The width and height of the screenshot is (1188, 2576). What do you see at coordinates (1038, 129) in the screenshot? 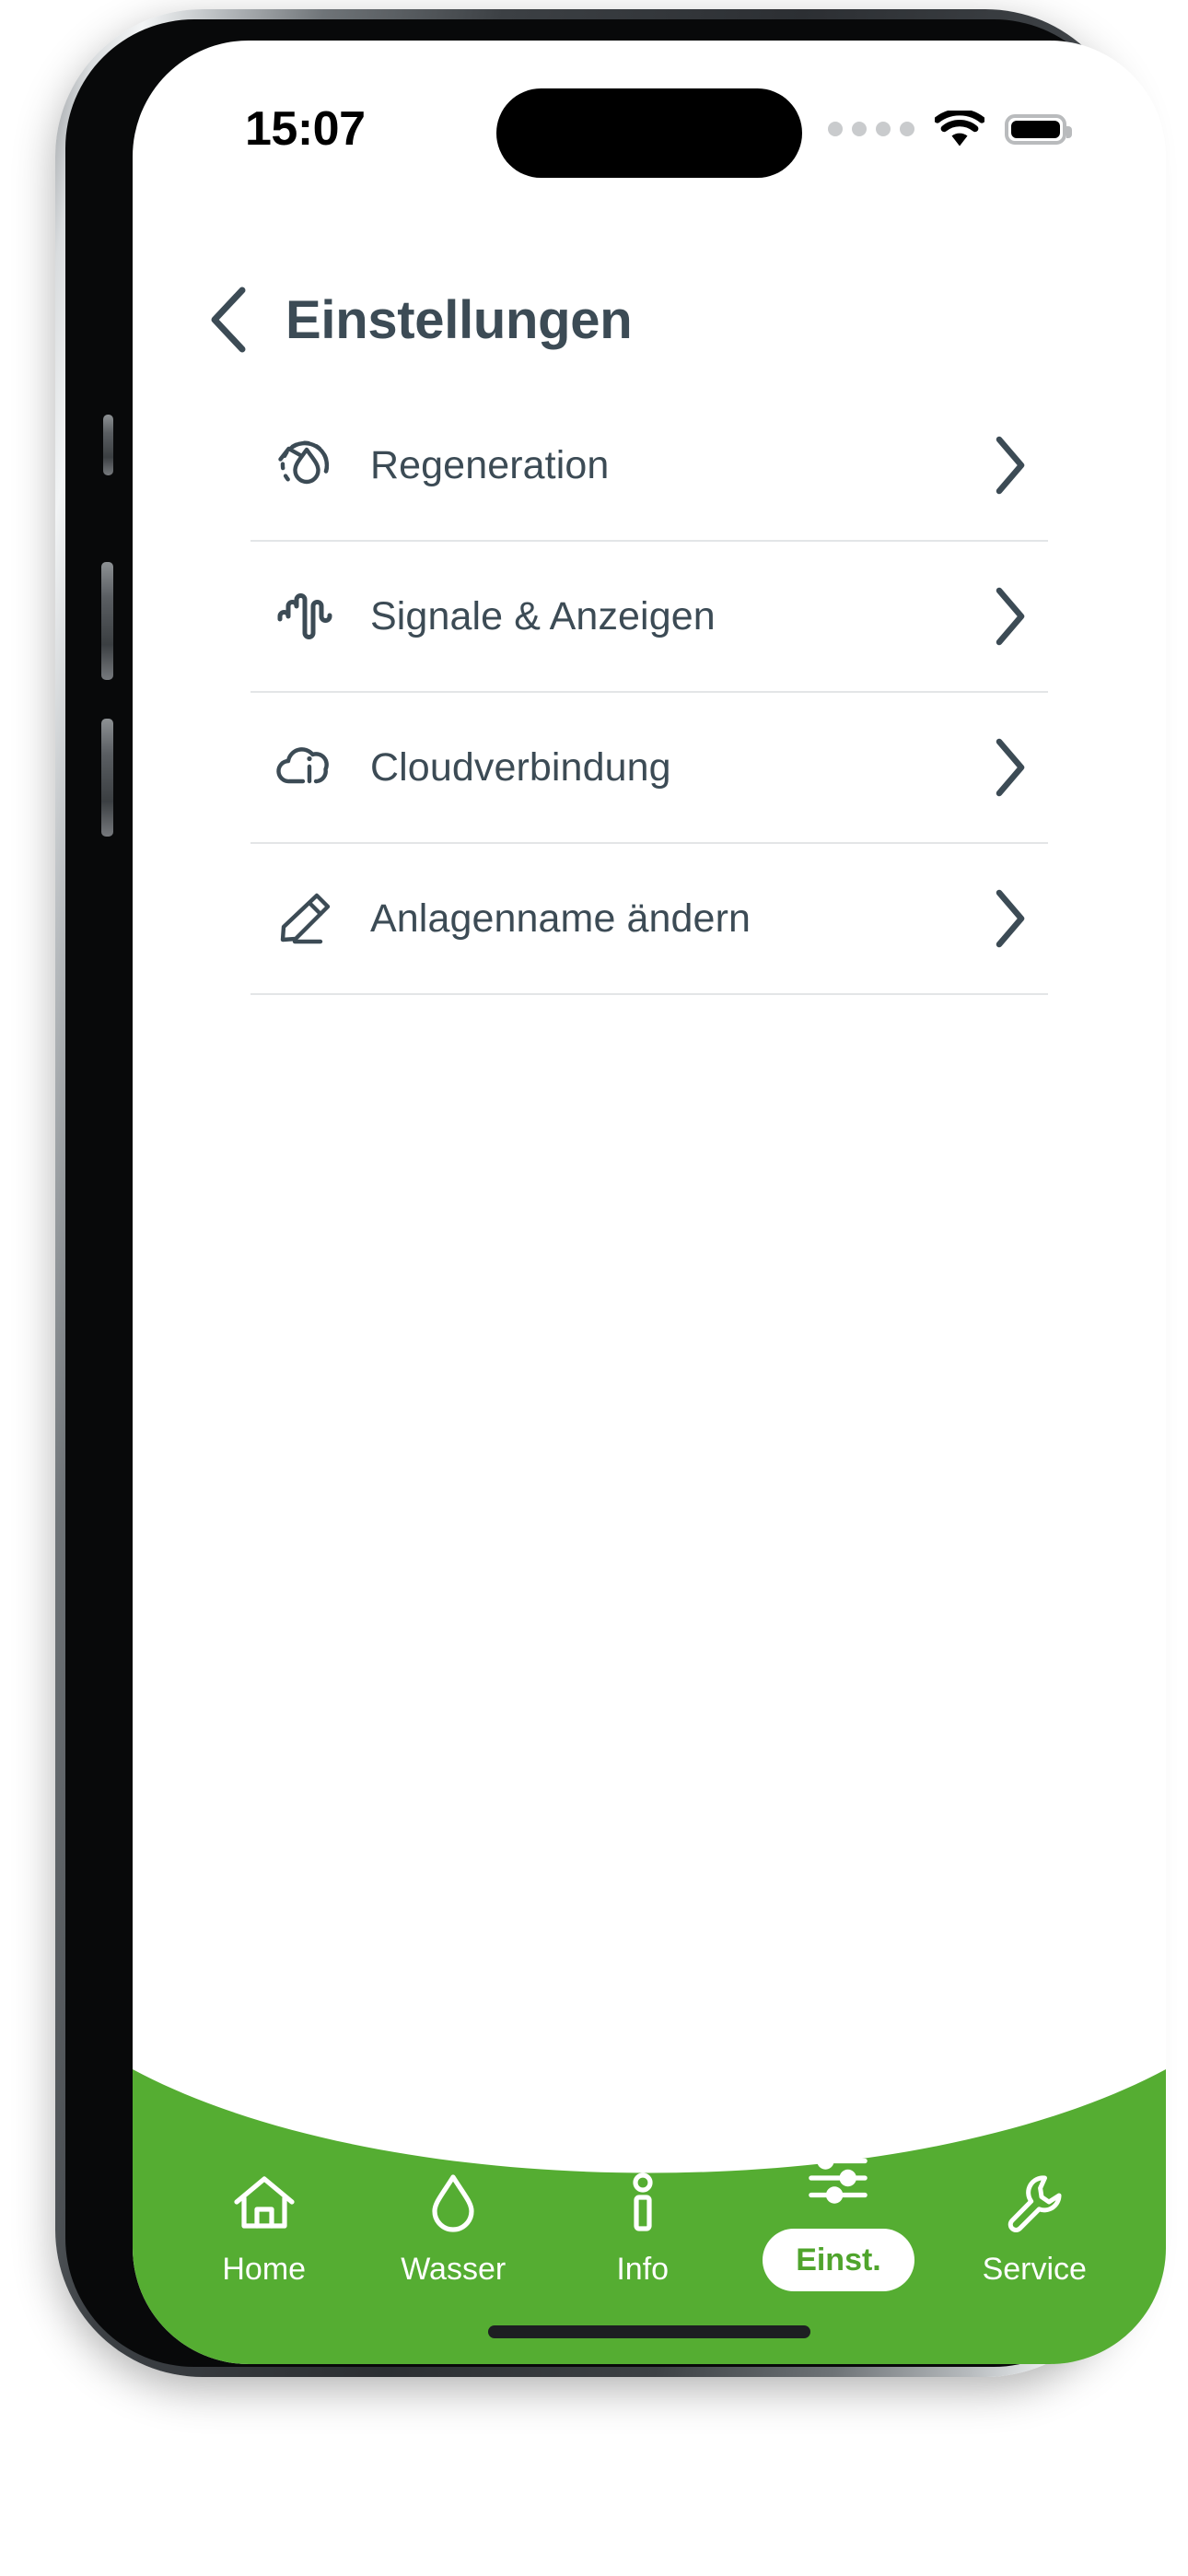
I see `battery-full-icon` at bounding box center [1038, 129].